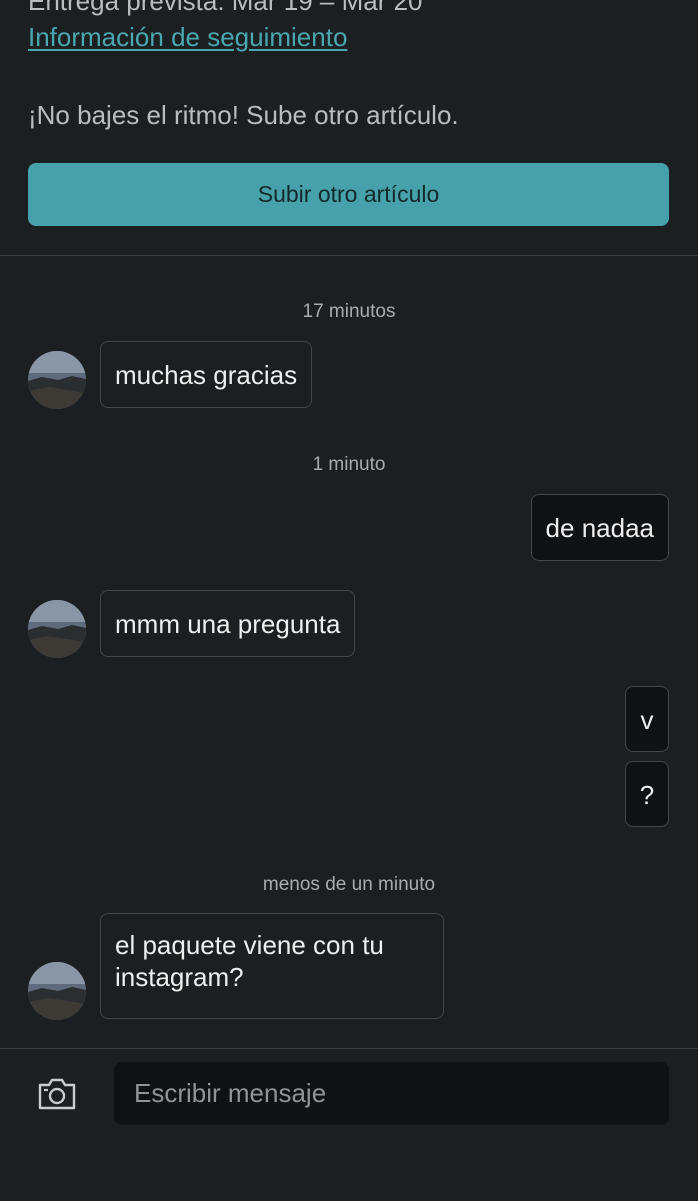 The height and width of the screenshot is (1201, 698). Describe the element at coordinates (349, 464) in the screenshot. I see `message-timestamp: 1 minuto` at that location.